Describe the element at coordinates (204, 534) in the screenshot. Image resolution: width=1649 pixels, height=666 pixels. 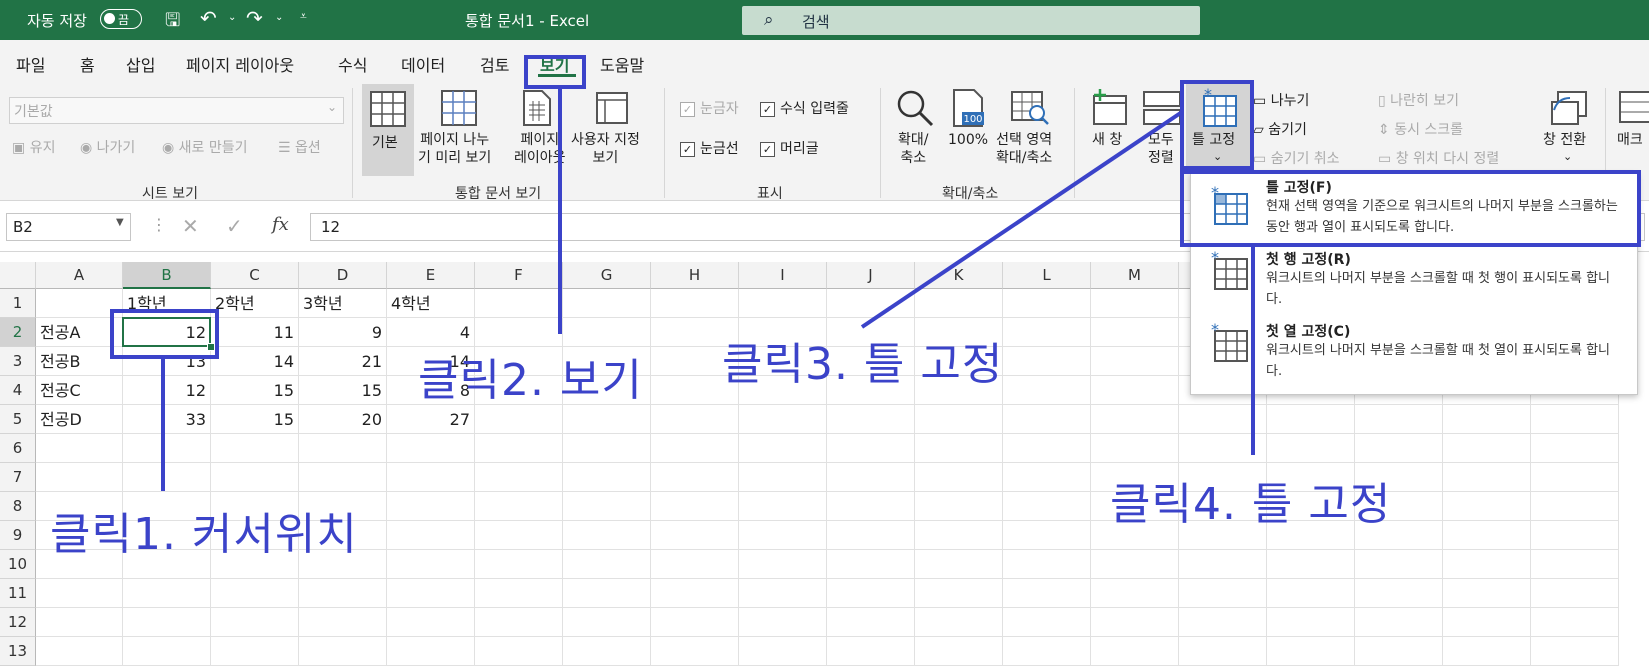
I see `annotation-step1: 클릭1. 커서위치` at that location.